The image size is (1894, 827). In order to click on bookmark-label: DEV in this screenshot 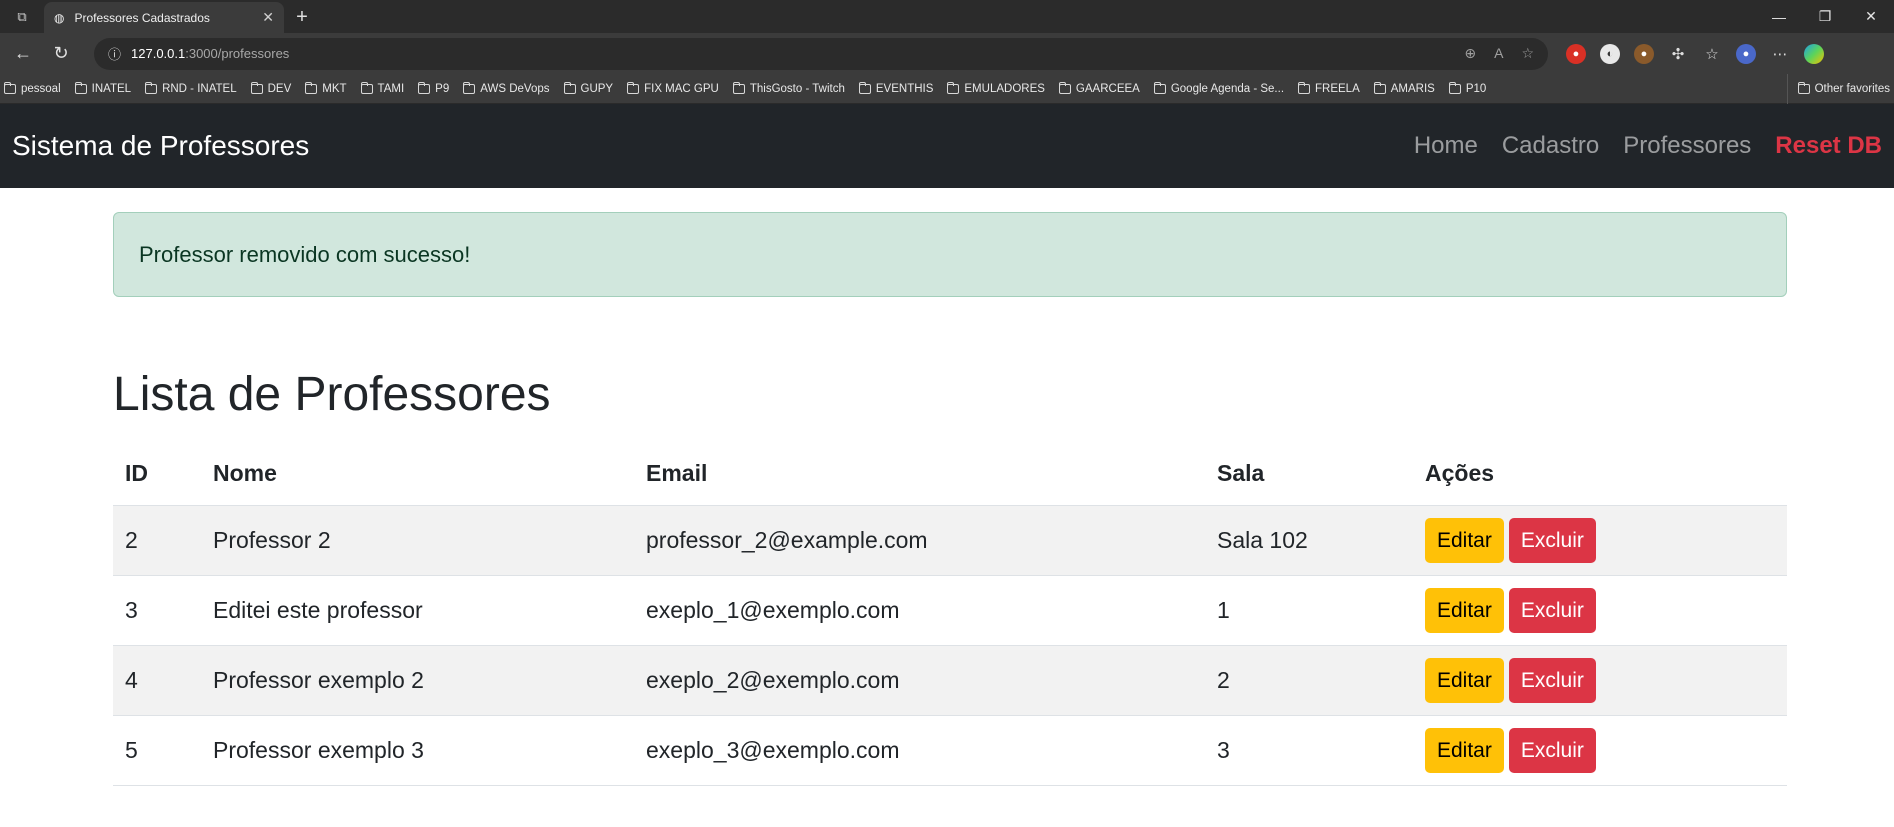, I will do `click(279, 88)`.